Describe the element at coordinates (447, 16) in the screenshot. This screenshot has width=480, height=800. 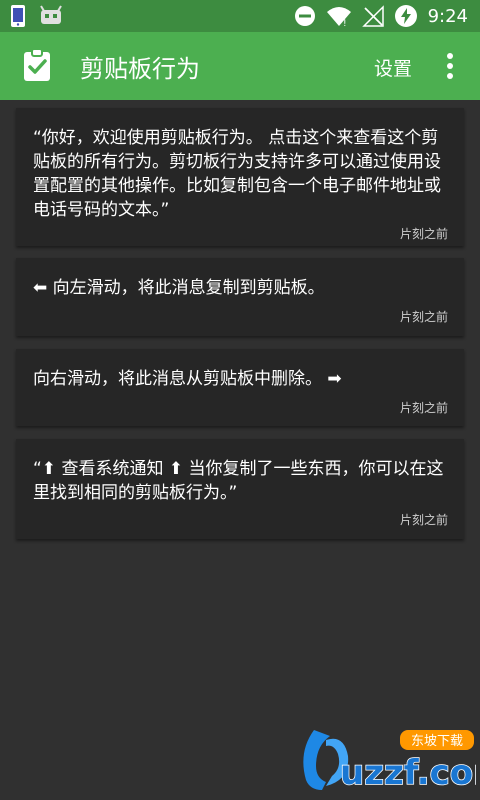
I see `status-time: 9:24` at that location.